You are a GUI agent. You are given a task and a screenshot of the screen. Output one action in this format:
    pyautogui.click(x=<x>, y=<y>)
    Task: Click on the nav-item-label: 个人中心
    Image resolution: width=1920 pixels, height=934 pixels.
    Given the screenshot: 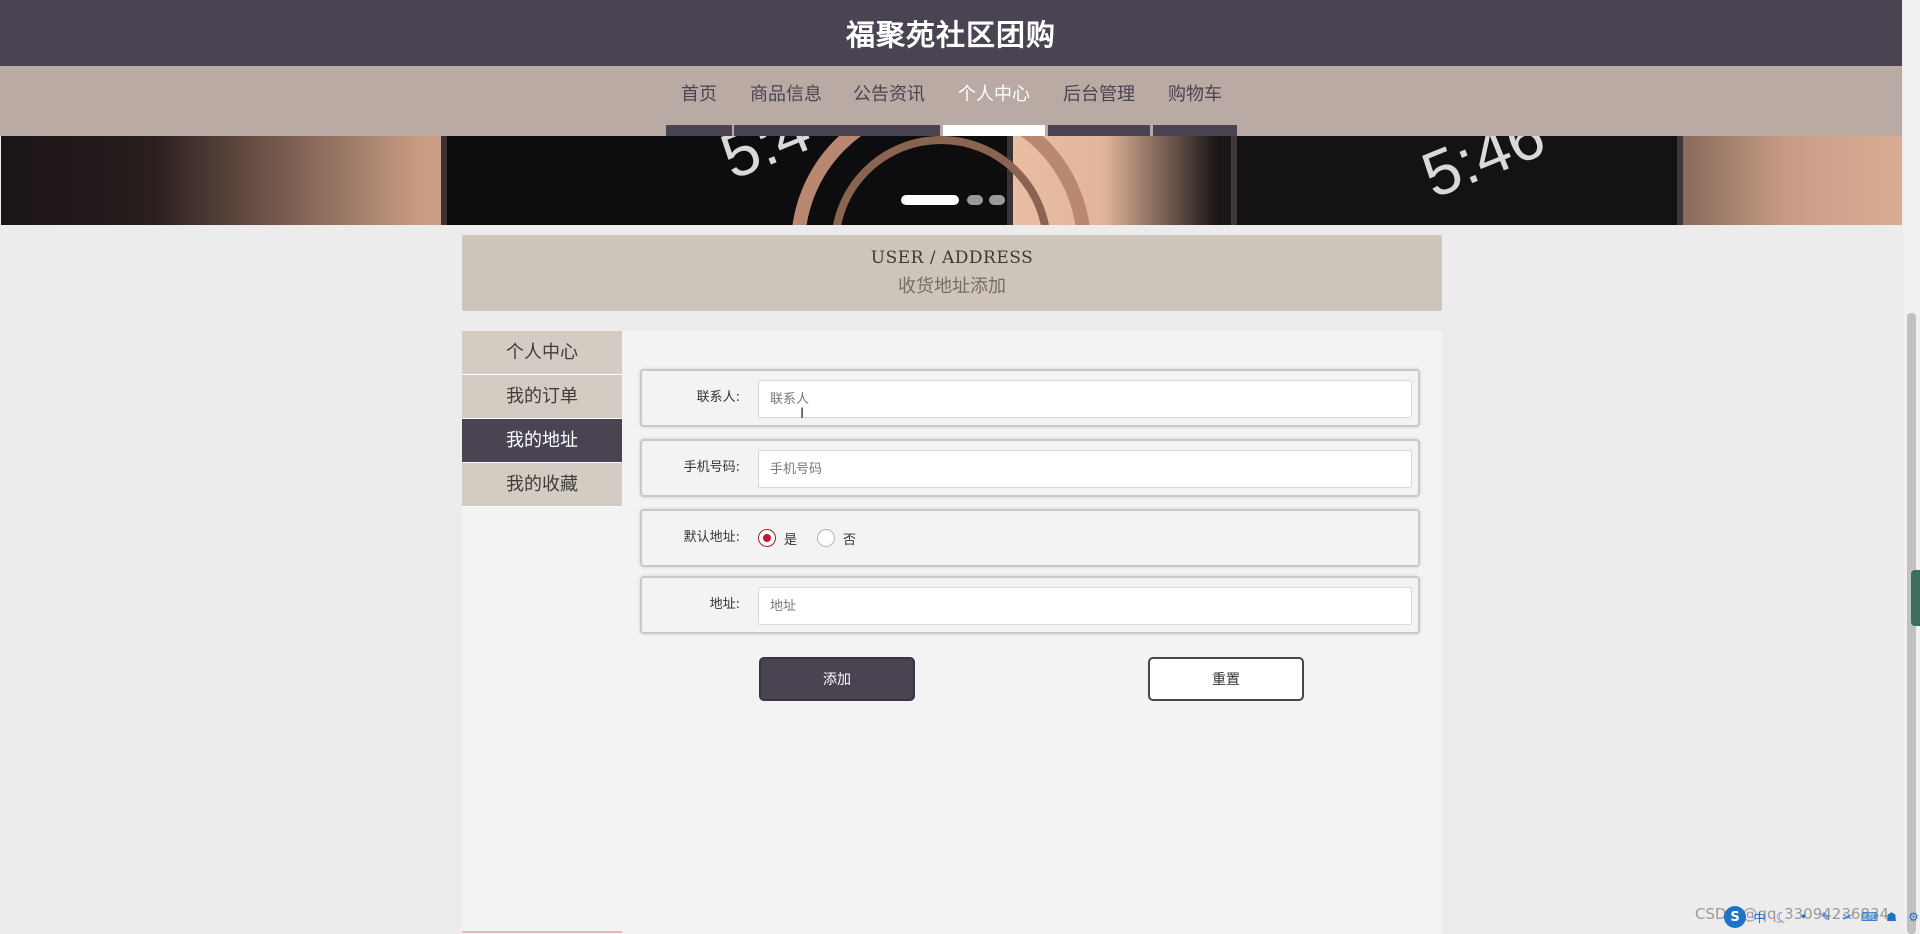 What is the action you would take?
    pyautogui.click(x=994, y=94)
    